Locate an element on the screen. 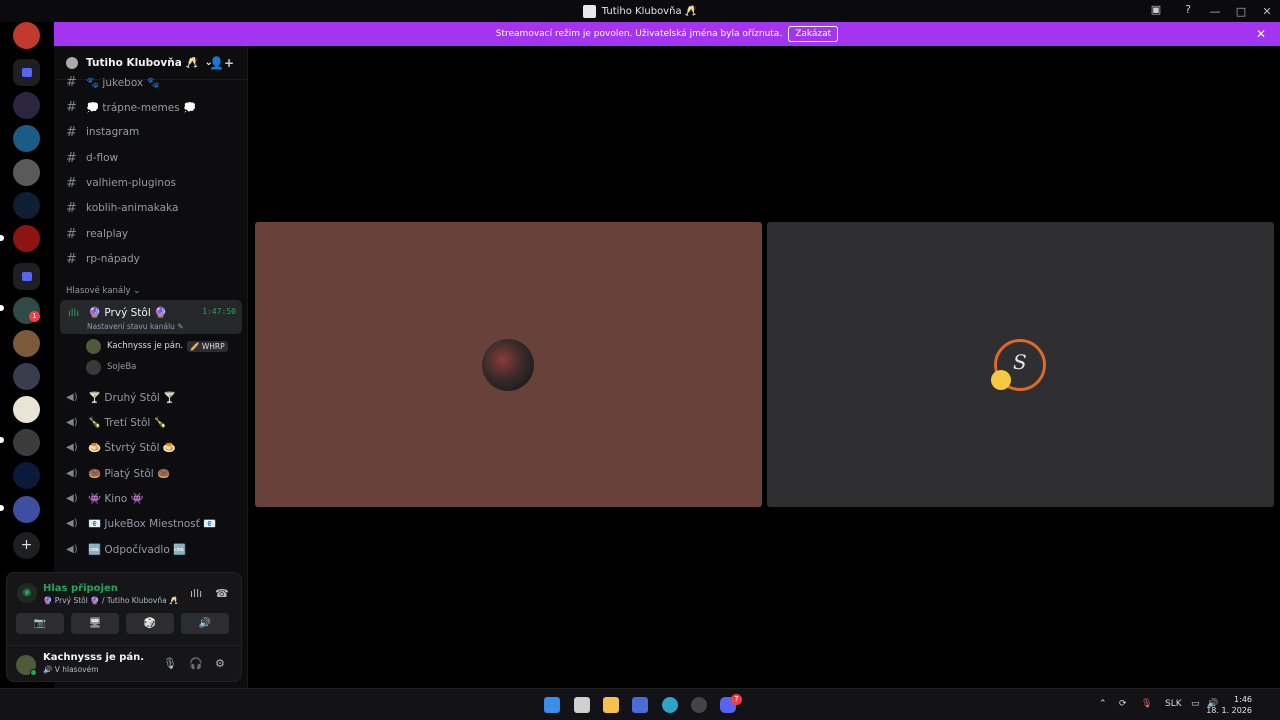 The image size is (1280, 720). system-clock: 1:46 18. 1. 2026 is located at coordinates (1229, 705).